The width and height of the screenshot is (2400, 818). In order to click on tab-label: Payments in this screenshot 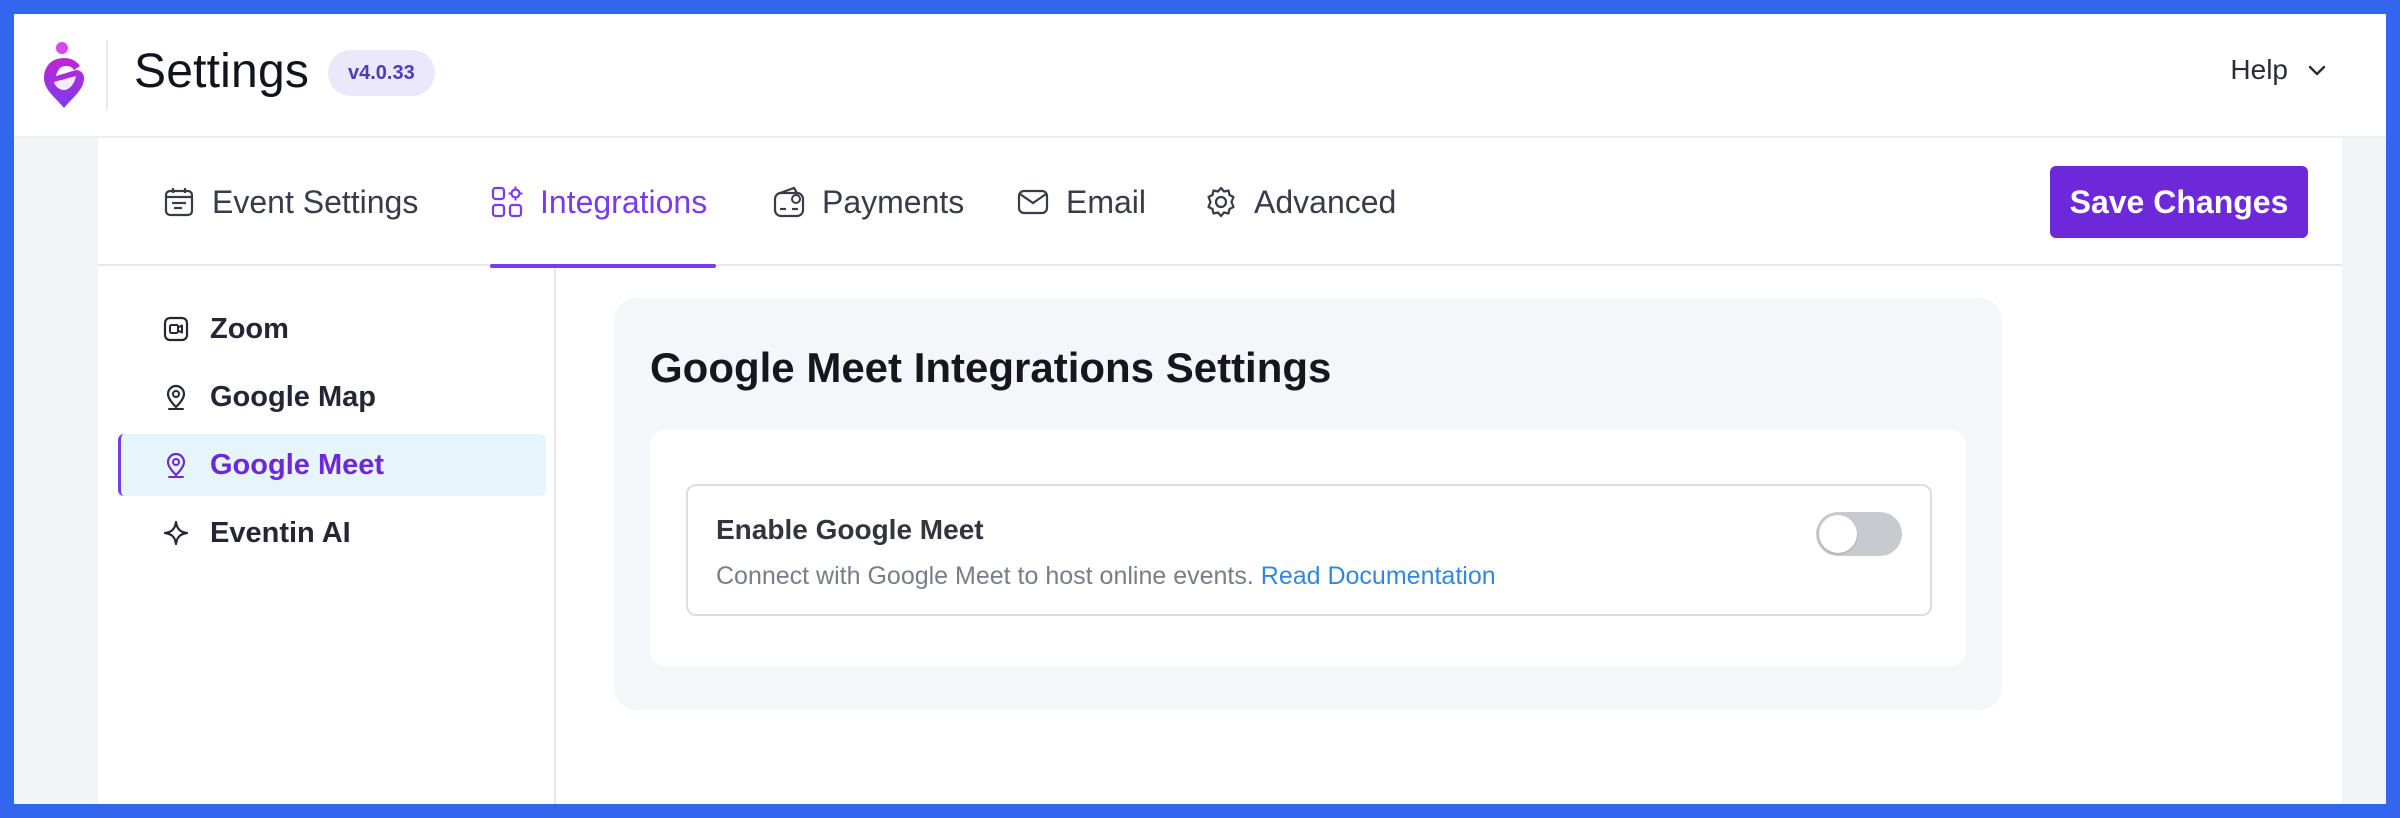, I will do `click(893, 201)`.